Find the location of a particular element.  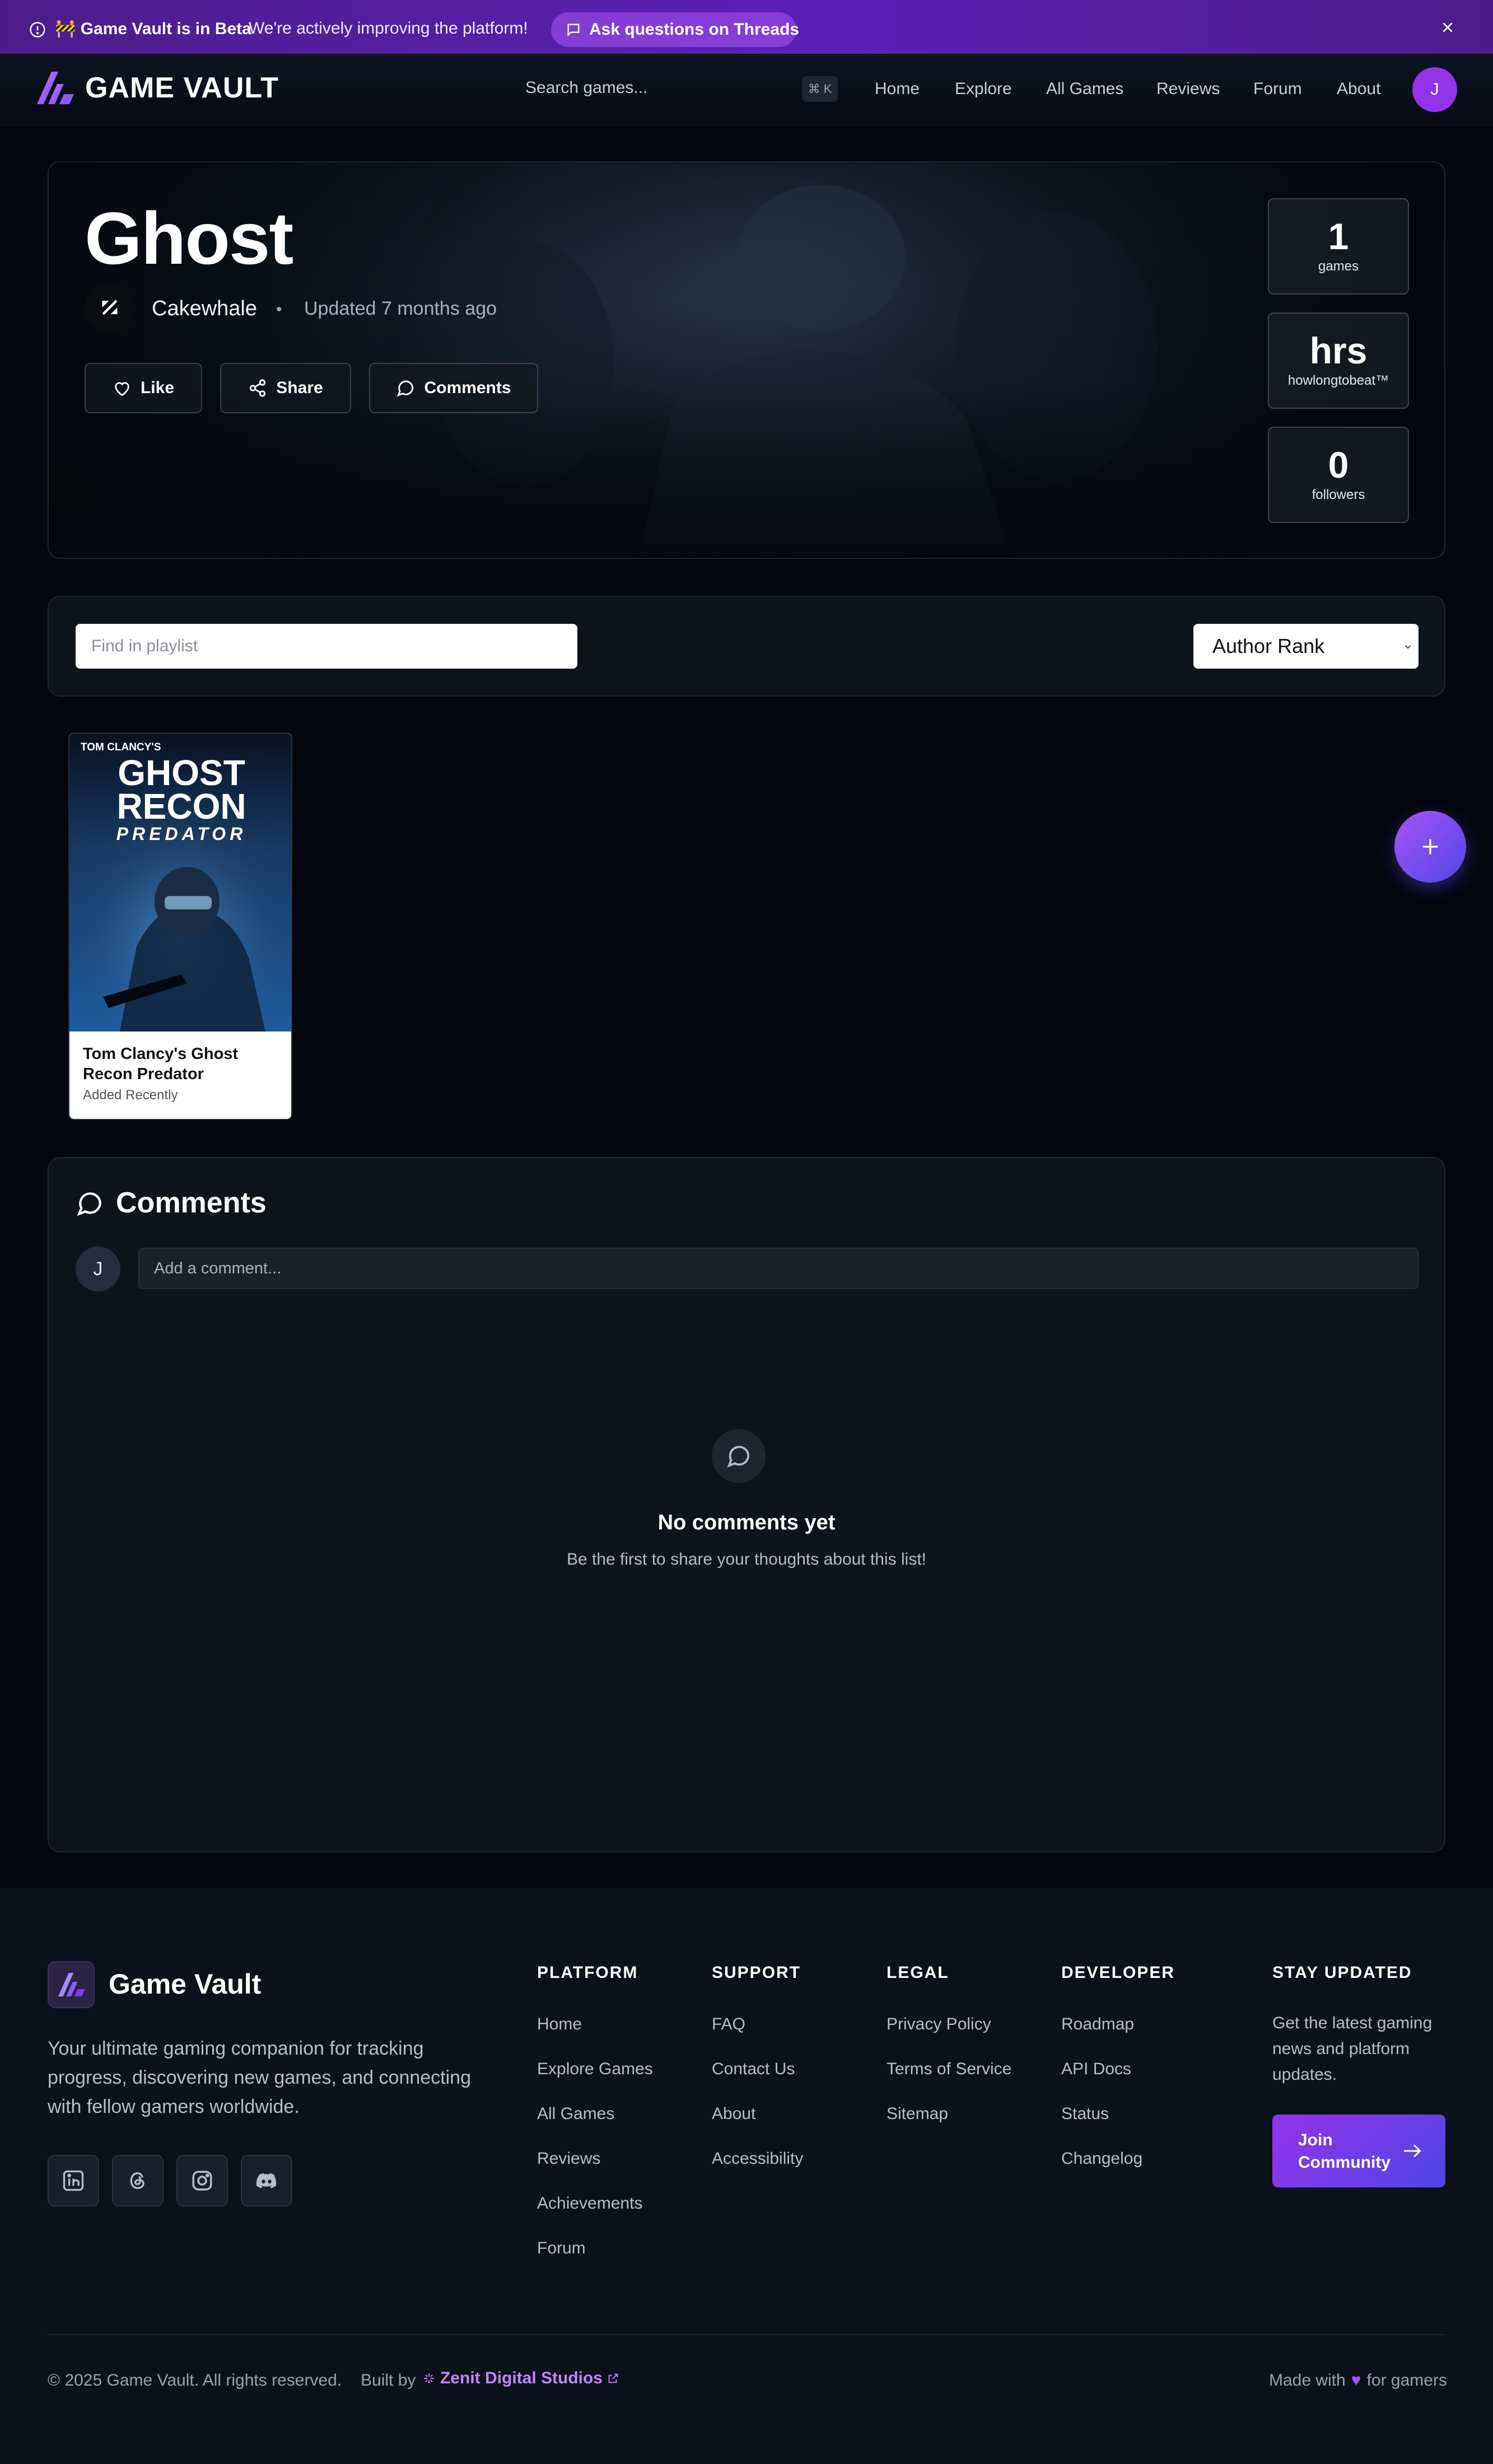

share-icon is located at coordinates (257, 389).